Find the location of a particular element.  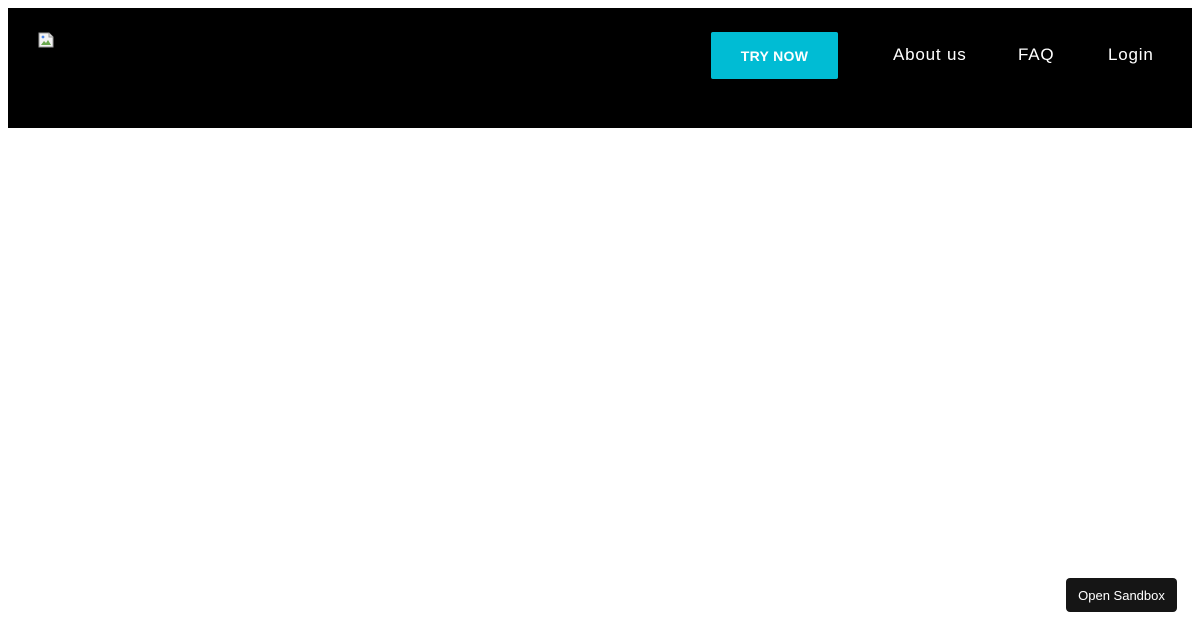

nav-link-about-us: About us is located at coordinates (930, 55).